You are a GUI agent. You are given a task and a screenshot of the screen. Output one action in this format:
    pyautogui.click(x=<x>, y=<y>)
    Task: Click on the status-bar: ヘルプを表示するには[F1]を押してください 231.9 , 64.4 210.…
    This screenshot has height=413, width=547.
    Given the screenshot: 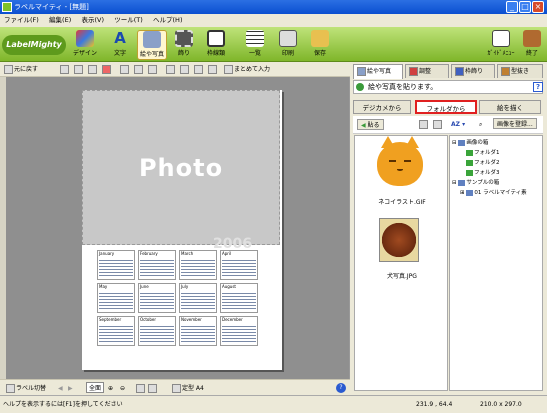 What is the action you would take?
    pyautogui.click(x=273, y=403)
    